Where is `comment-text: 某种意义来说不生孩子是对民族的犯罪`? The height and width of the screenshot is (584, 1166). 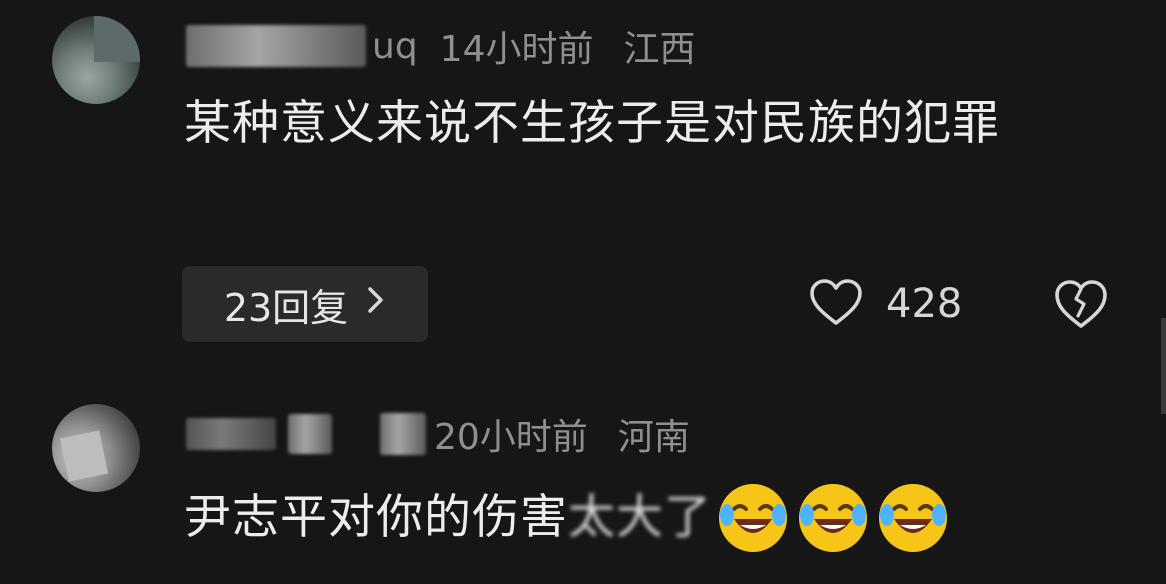 comment-text: 某种意义来说不生孩子是对民族的犯罪 is located at coordinates (592, 123).